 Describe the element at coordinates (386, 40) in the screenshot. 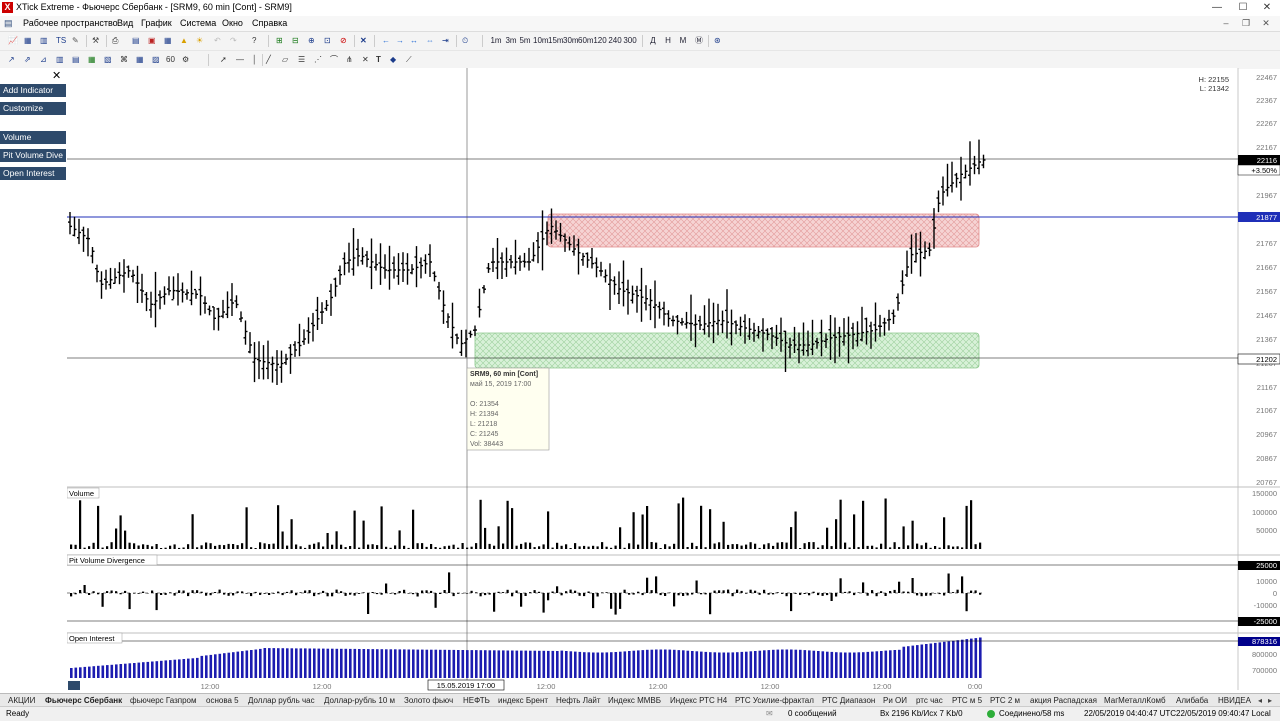

I see `scroll-left-icon: ←` at that location.